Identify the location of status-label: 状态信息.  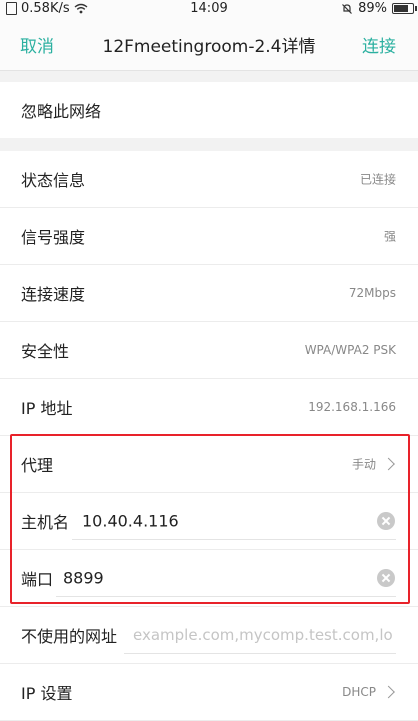
(53, 180).